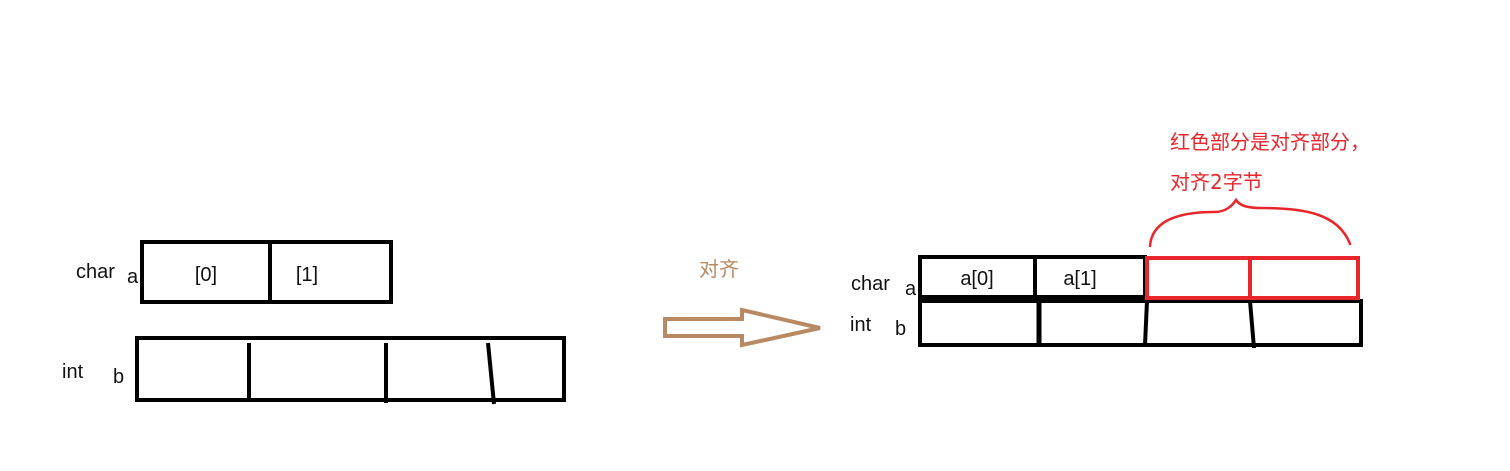 The image size is (1510, 471). Describe the element at coordinates (118, 377) in the screenshot. I see `before-int-var-label: b` at that location.